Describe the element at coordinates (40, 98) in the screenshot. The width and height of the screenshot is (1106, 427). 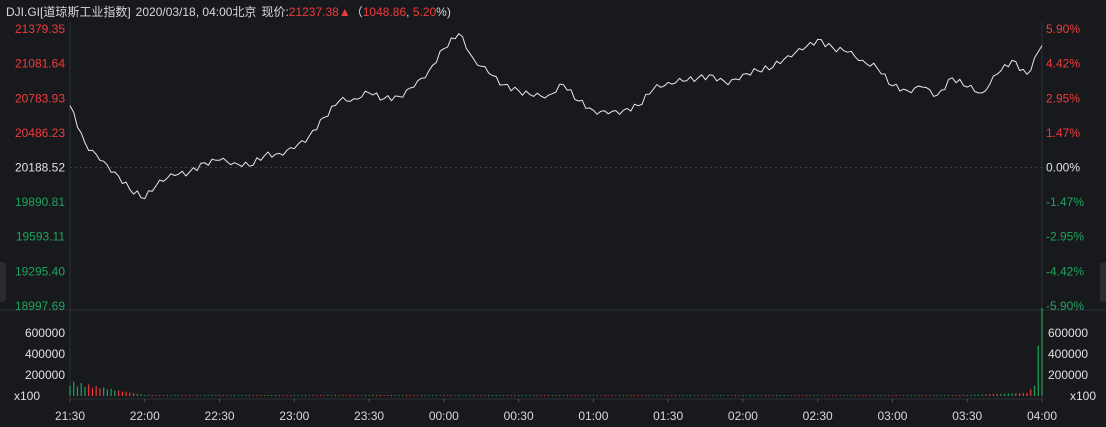
I see `price-tick-label: 20783.93` at that location.